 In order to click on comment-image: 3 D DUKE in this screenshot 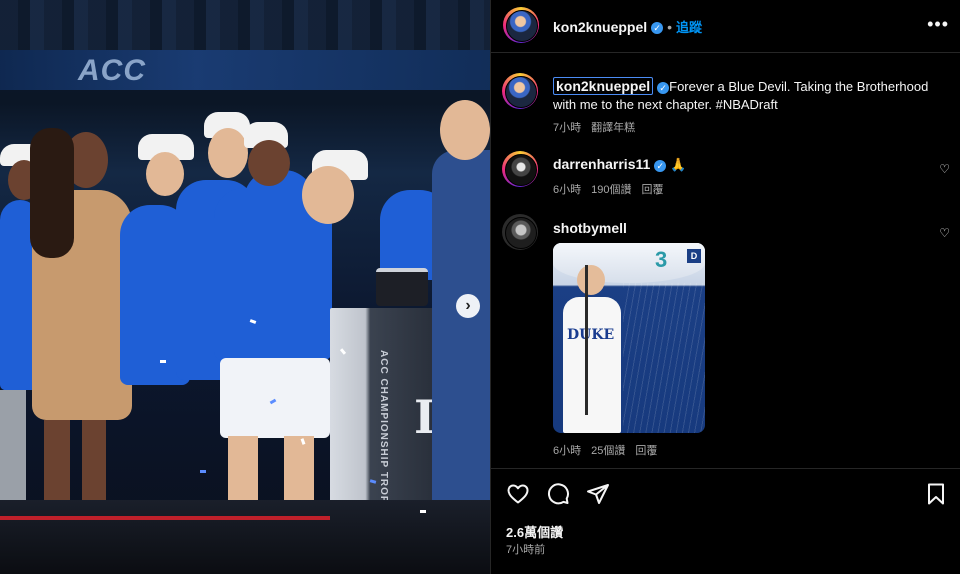, I will do `click(629, 338)`.